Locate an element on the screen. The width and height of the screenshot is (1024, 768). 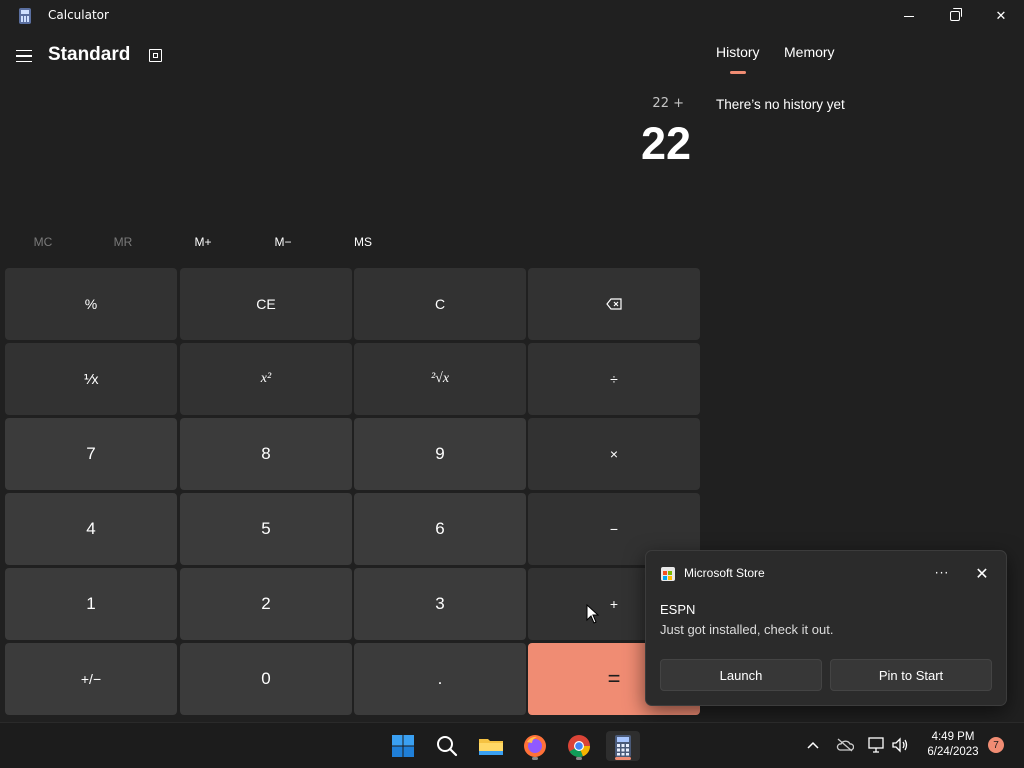
digit-0-button: 0 is located at coordinates (266, 679).